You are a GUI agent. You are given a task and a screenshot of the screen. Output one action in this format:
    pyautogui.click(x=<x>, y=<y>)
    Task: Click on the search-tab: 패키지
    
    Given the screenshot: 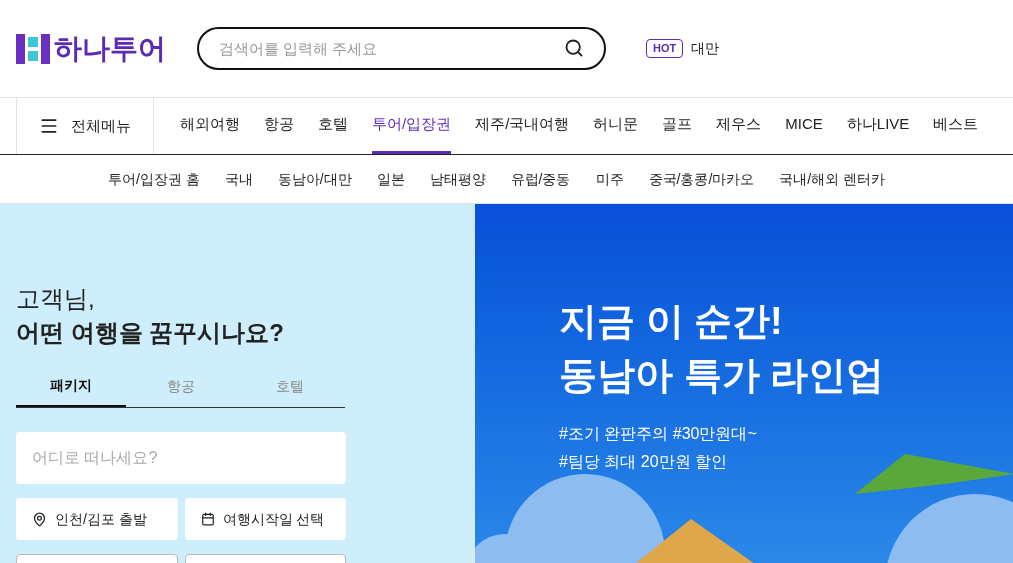 What is the action you would take?
    pyautogui.click(x=71, y=386)
    